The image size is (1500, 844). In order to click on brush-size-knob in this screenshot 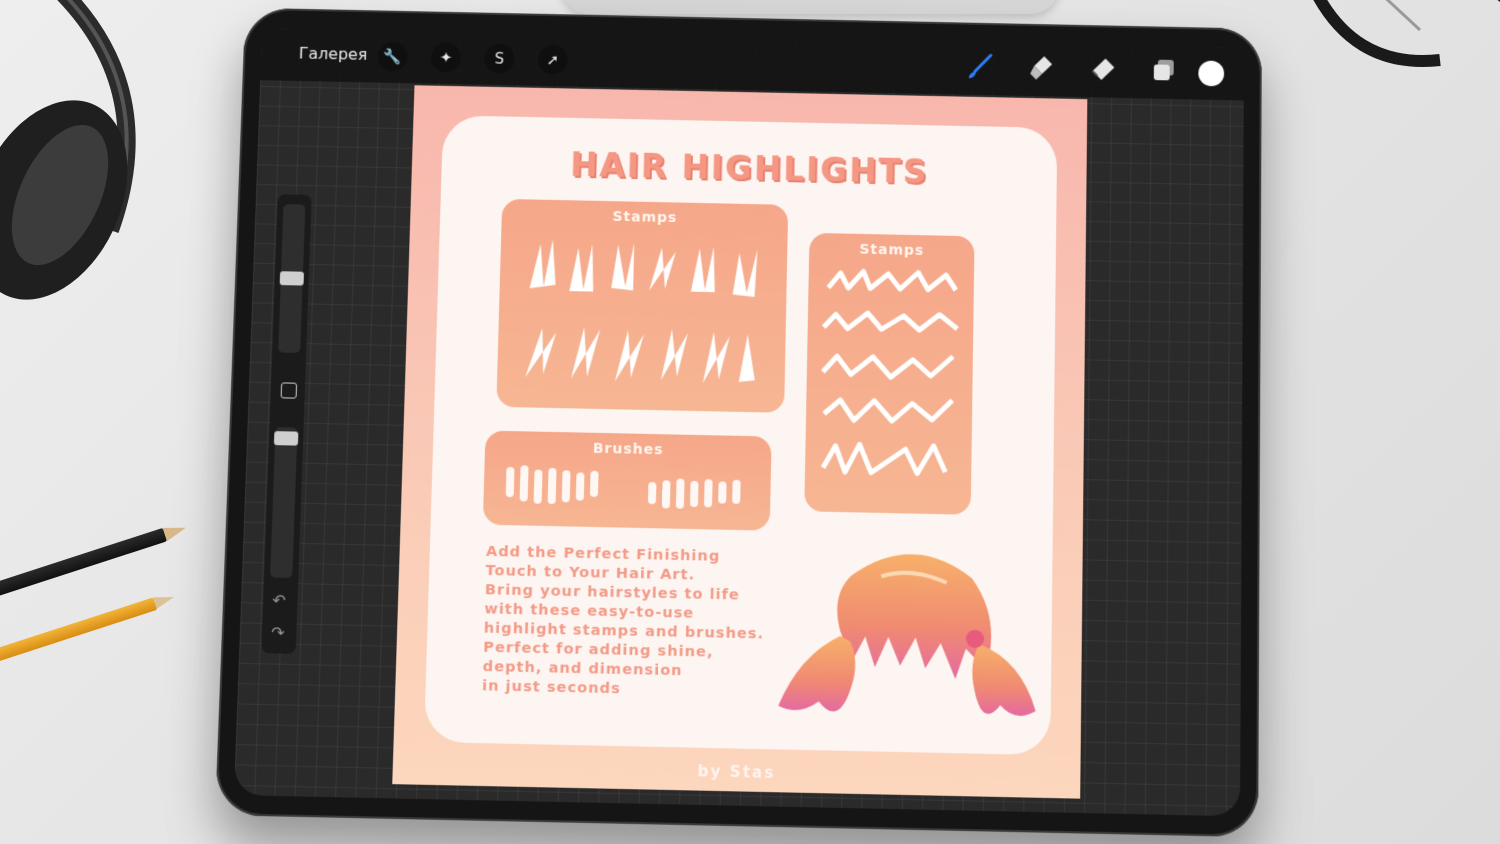, I will do `click(292, 278)`.